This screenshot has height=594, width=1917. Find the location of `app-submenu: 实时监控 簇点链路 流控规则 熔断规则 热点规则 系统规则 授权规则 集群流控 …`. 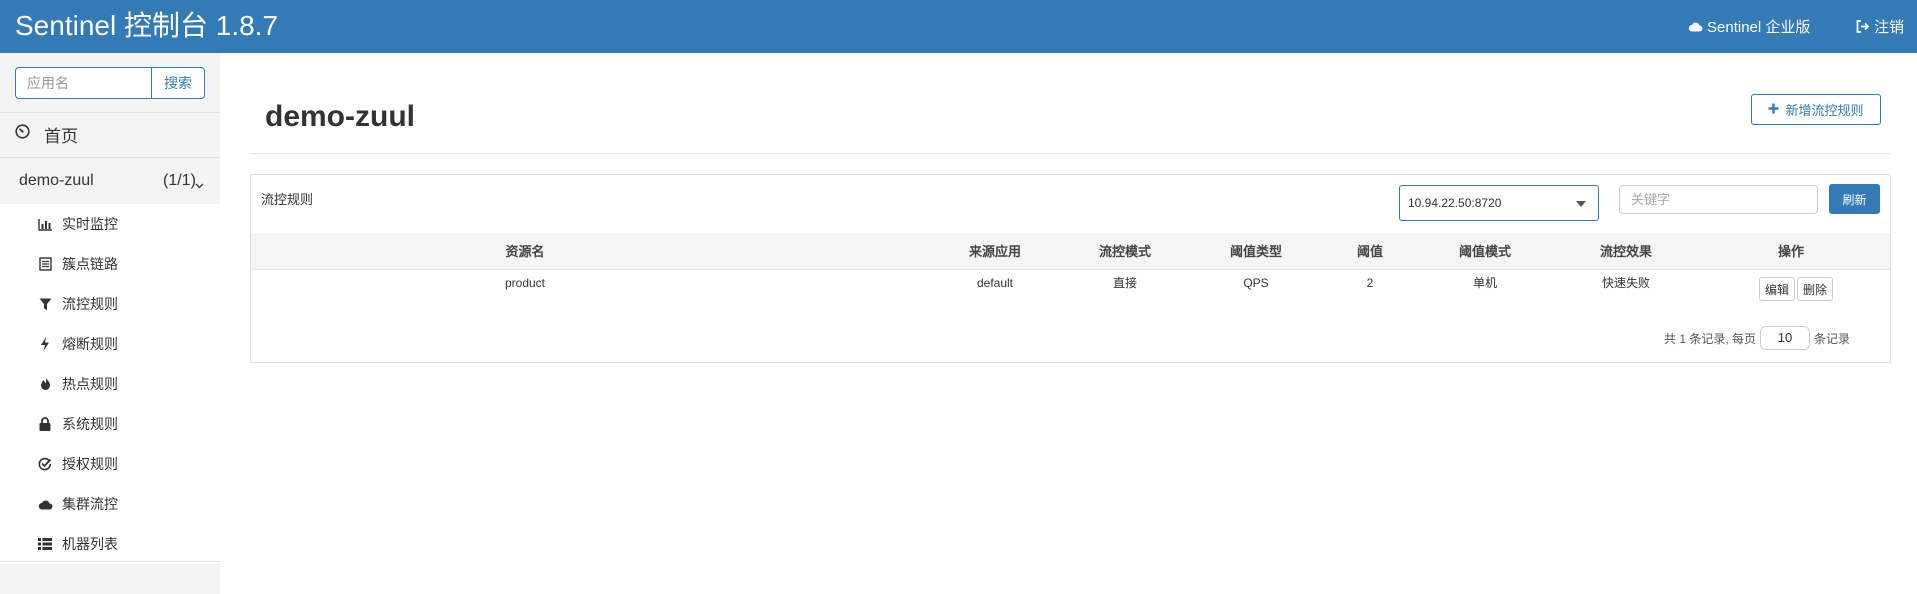

app-submenu: 实时监控 簇点链路 流控规则 熔断规则 热点规则 系统规则 授权规则 集群流控 … is located at coordinates (110, 384).